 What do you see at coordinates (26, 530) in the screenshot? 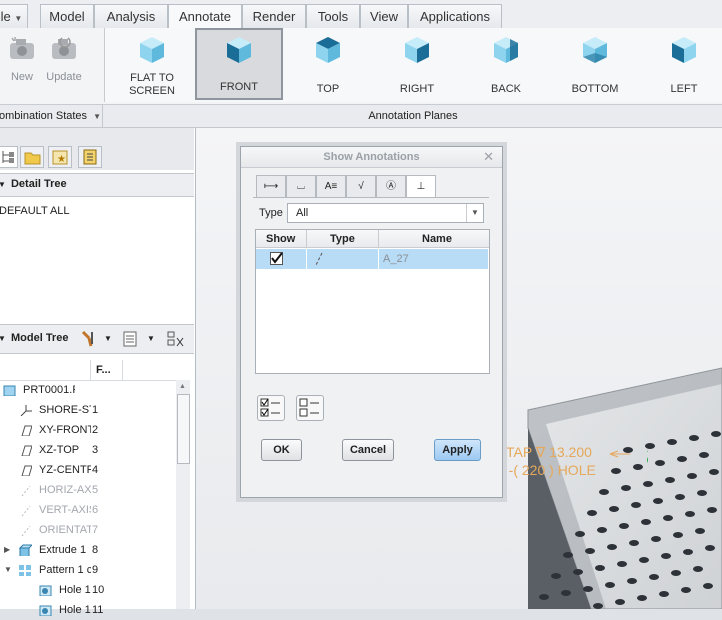
I see `axis-icon` at bounding box center [26, 530].